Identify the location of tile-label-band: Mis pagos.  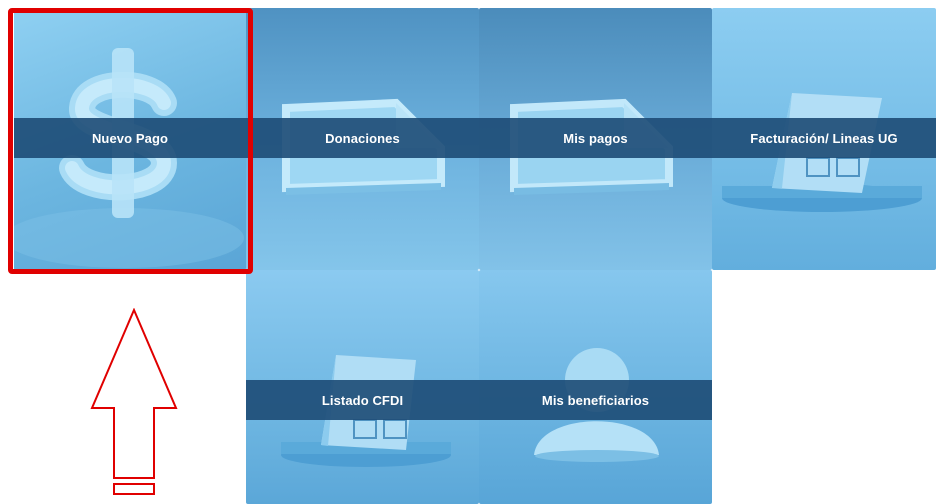
(595, 138).